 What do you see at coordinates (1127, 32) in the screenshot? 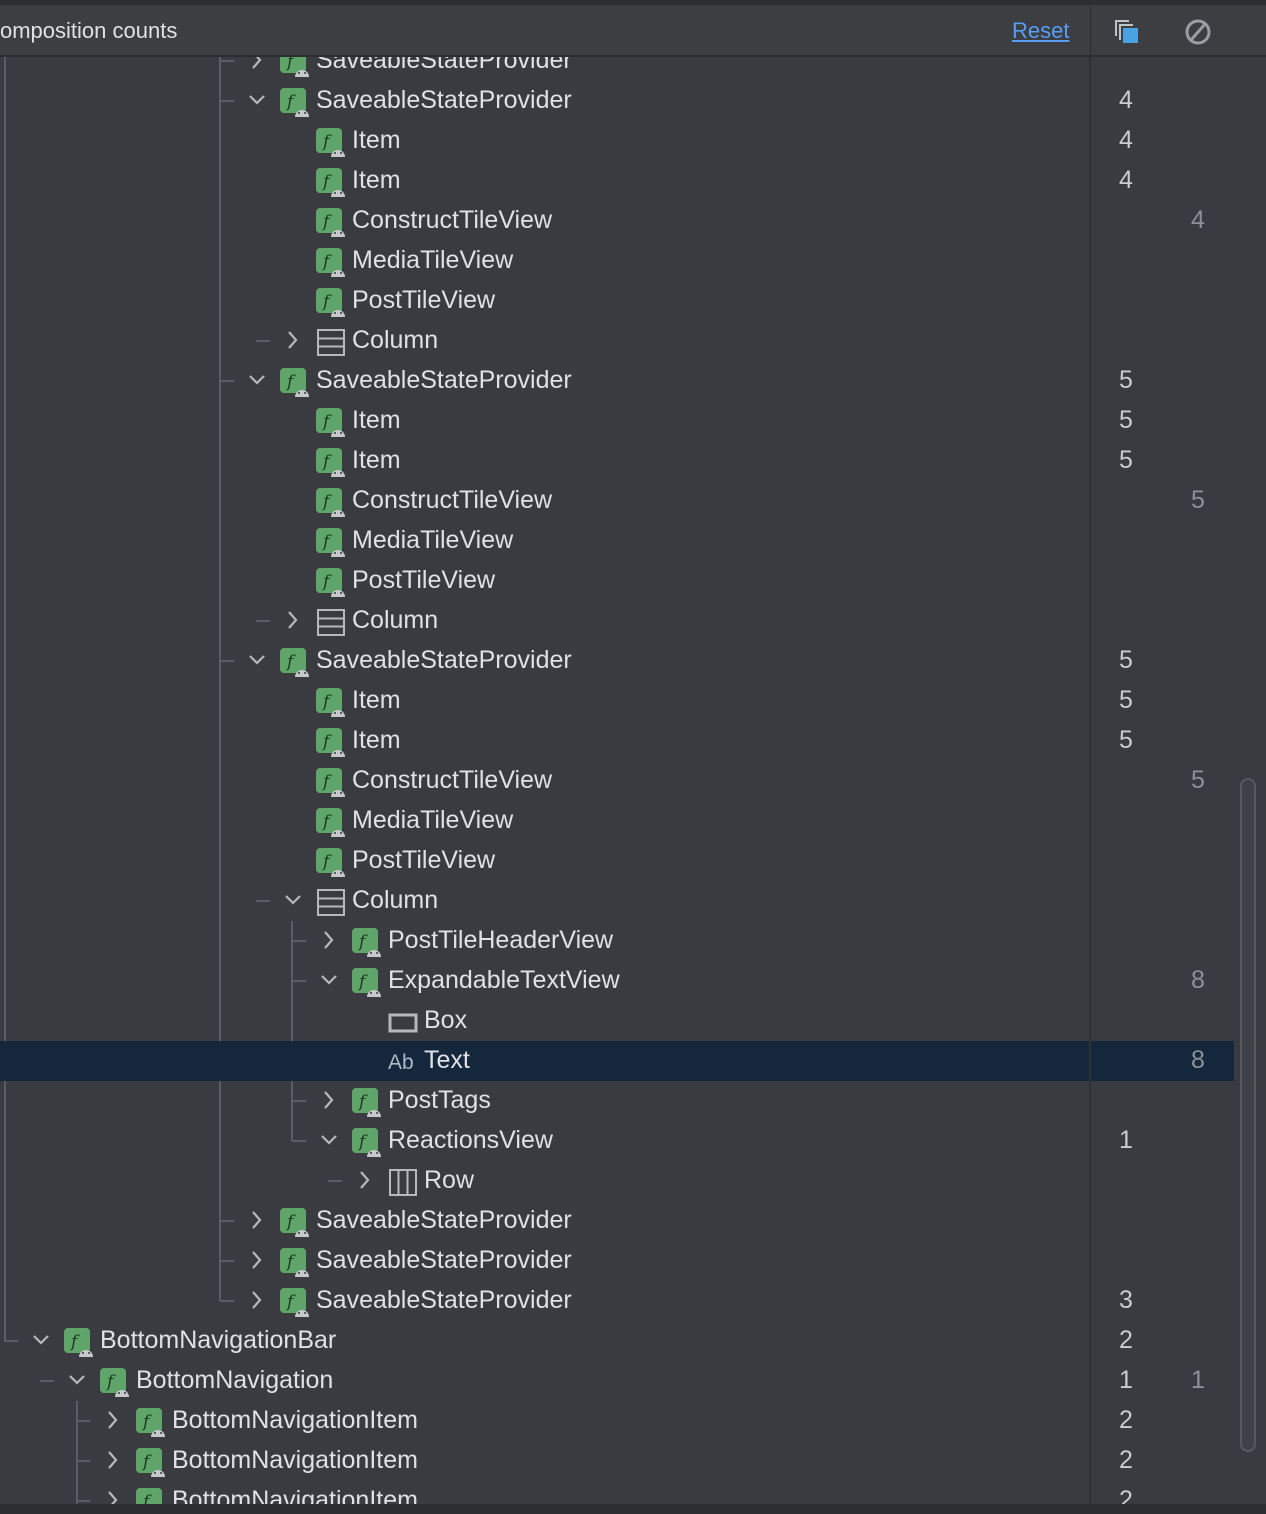
I see `copy-icon` at bounding box center [1127, 32].